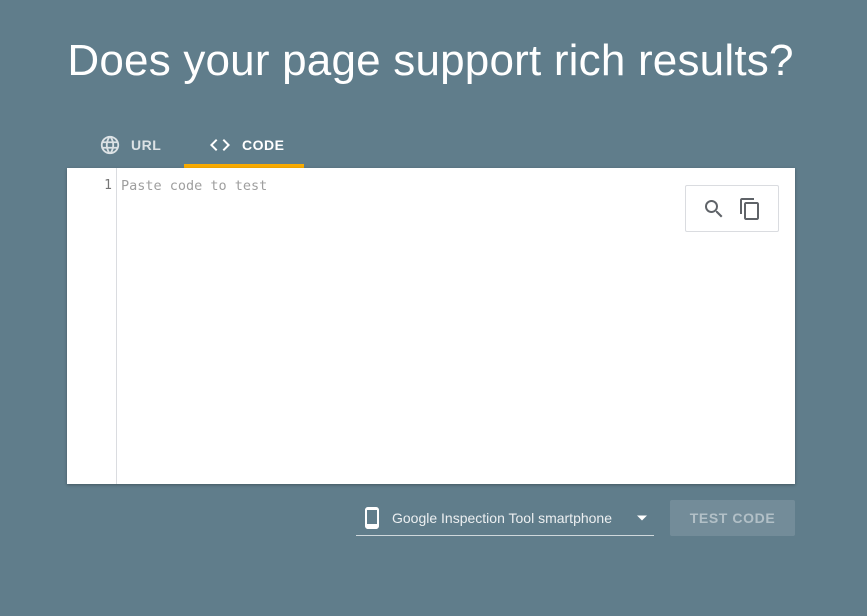 The width and height of the screenshot is (867, 616). Describe the element at coordinates (110, 145) in the screenshot. I see `globe-icon` at that location.